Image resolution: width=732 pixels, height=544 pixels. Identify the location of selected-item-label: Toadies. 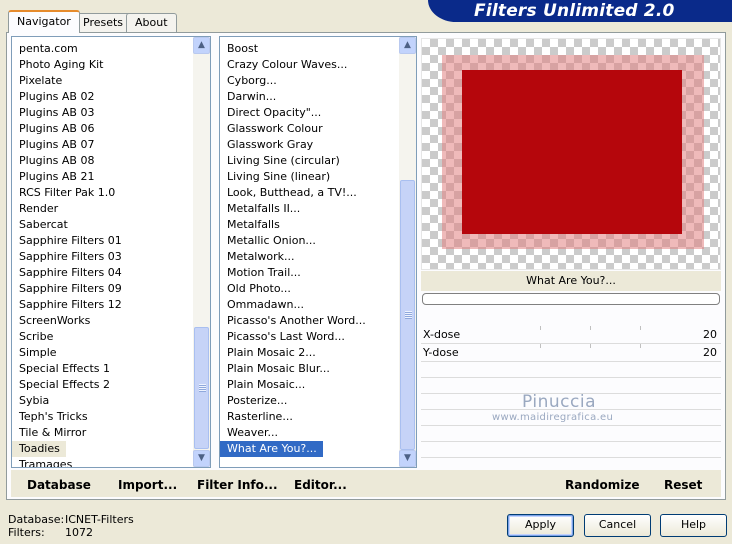
(39, 449).